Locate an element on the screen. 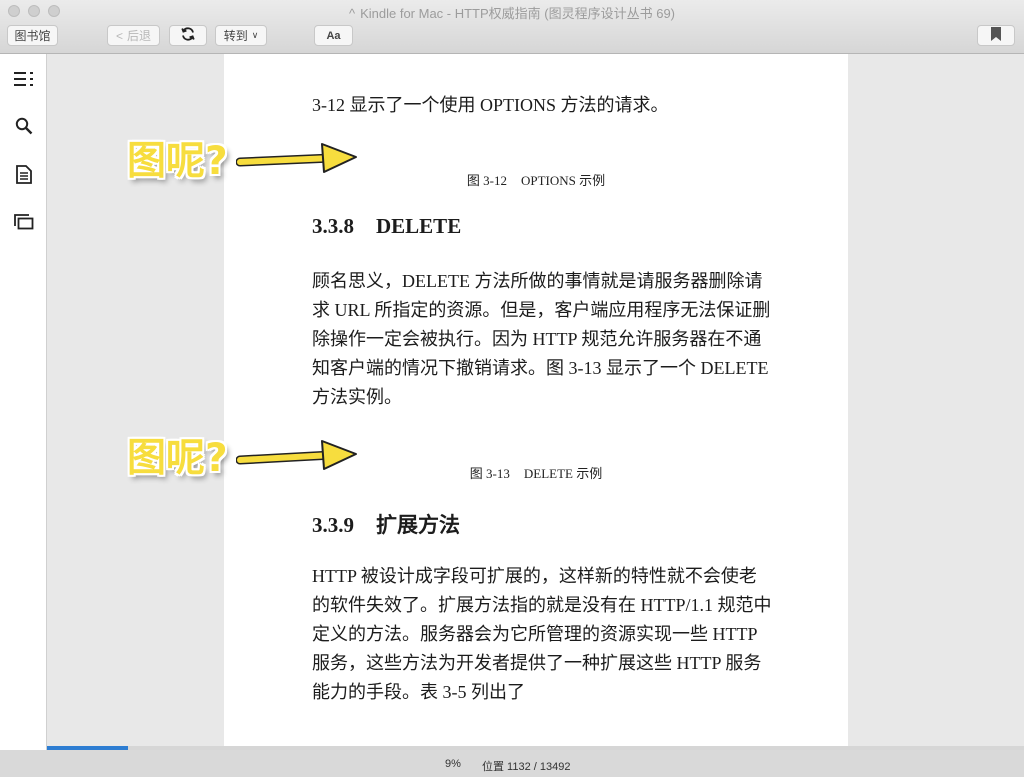  figure-number: 图 3-13 is located at coordinates (489, 473).